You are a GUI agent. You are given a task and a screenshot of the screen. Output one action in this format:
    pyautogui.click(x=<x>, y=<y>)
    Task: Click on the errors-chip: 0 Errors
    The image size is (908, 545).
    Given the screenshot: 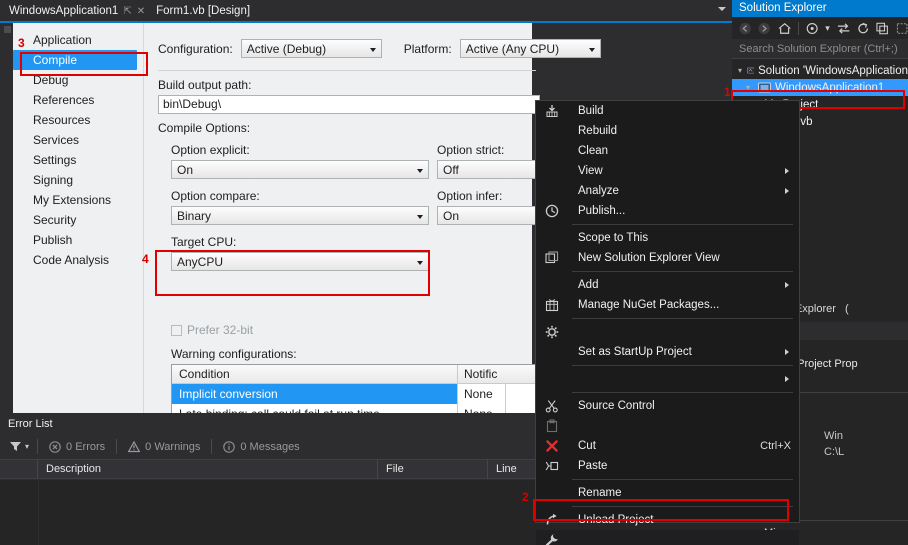 What is the action you would take?
    pyautogui.click(x=77, y=447)
    